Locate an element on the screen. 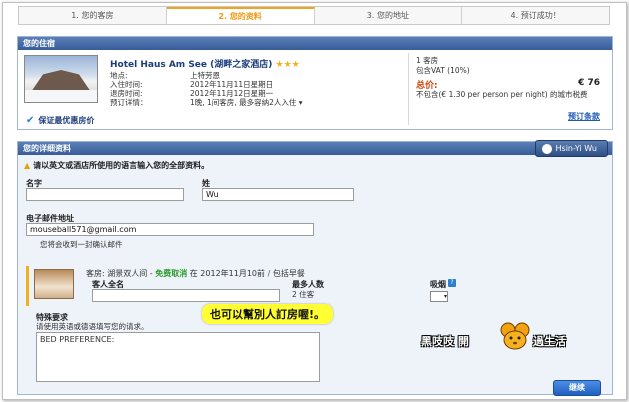 The width and height of the screenshot is (629, 402). last-name-input: Wu is located at coordinates (278, 194).